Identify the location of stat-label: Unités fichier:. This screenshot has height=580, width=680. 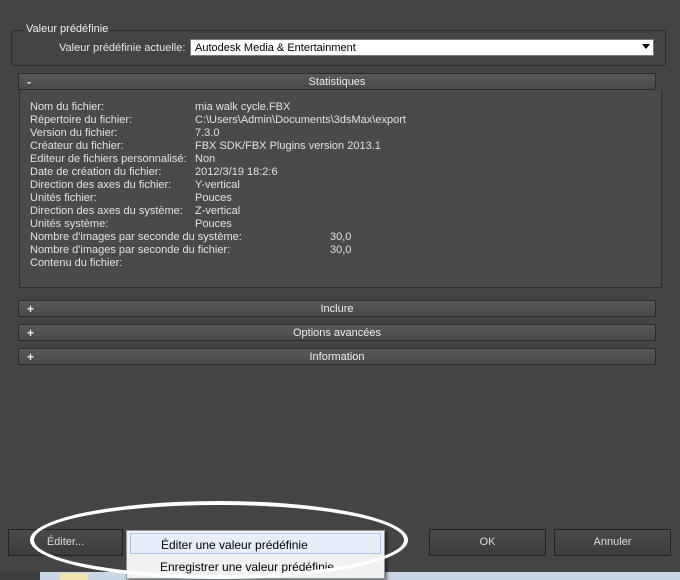
(63, 198).